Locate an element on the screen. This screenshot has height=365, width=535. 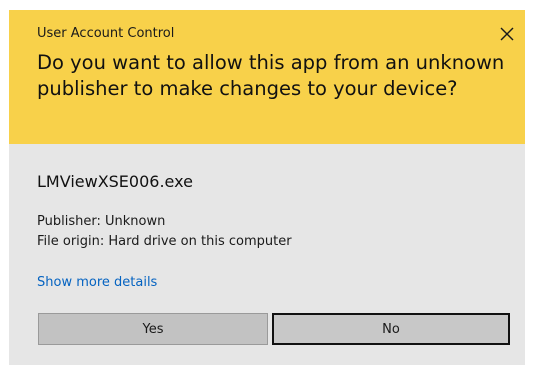
show-more-details-link: Show more details is located at coordinates (97, 283).